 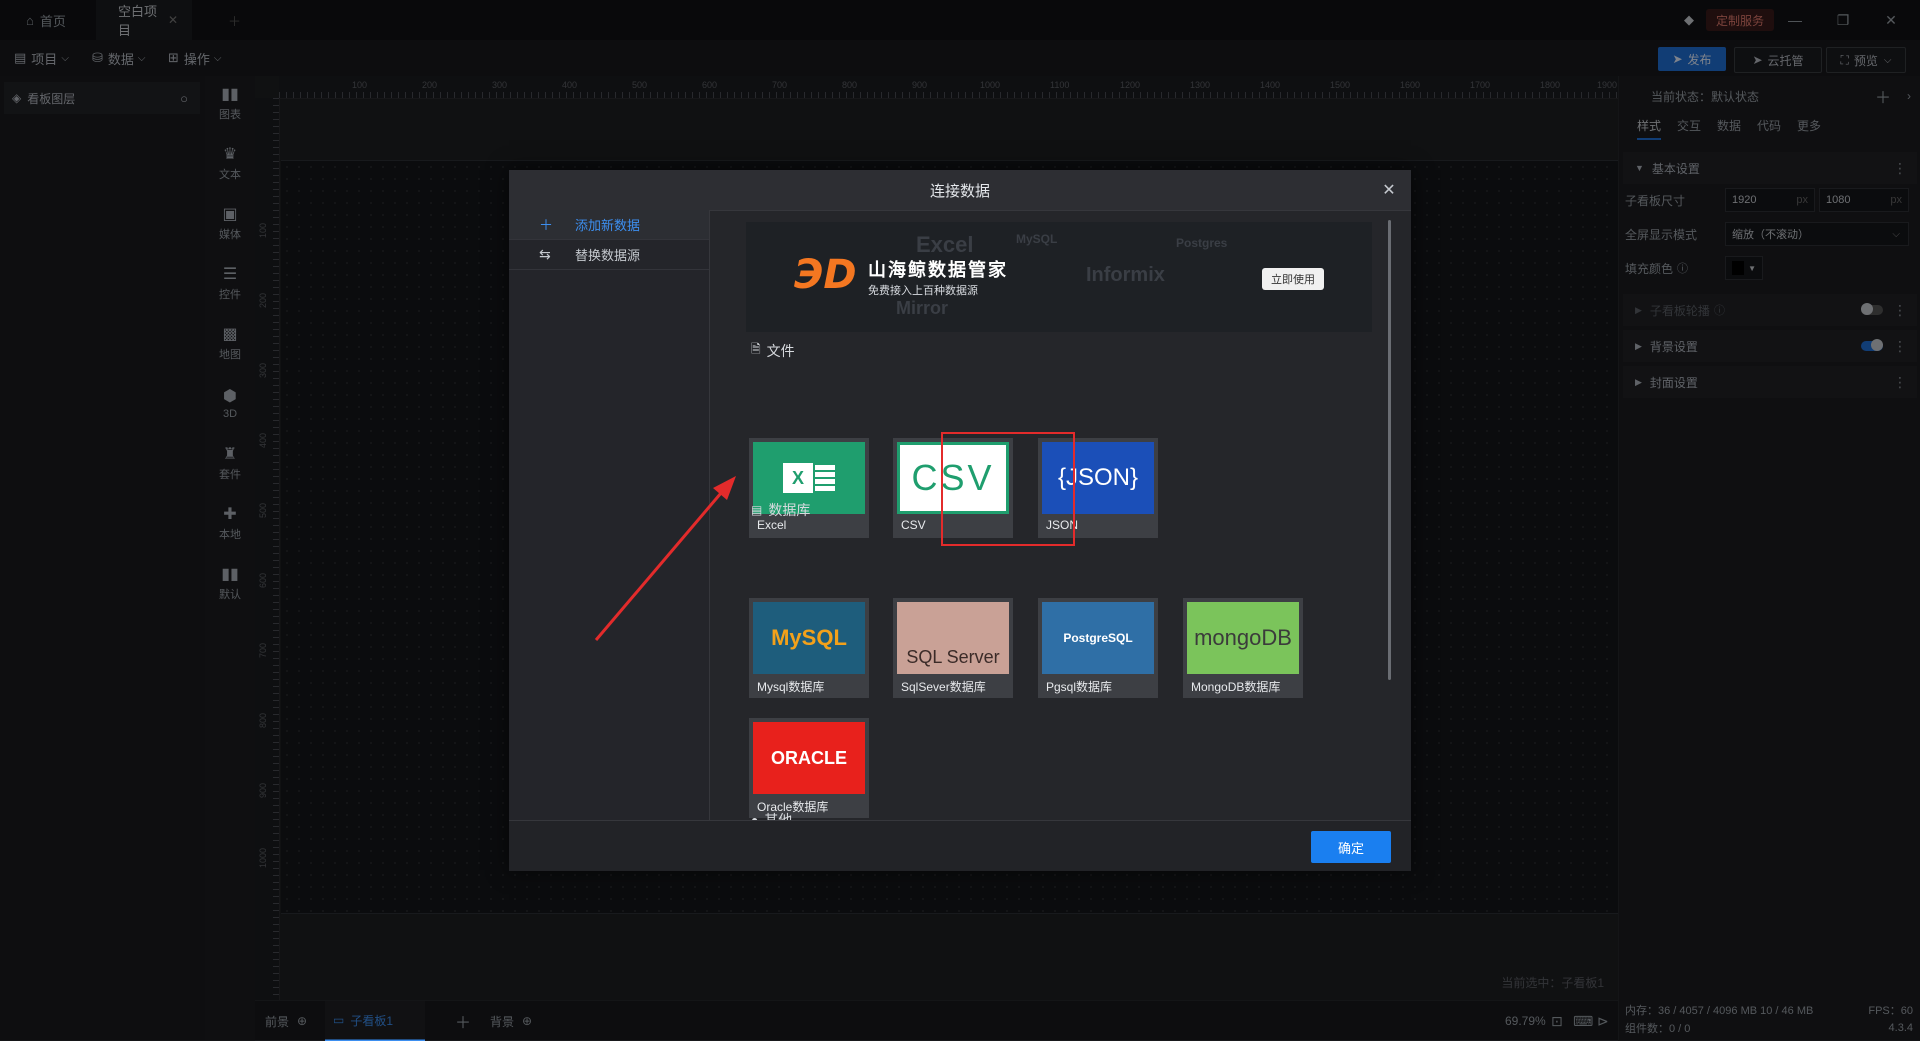 What do you see at coordinates (809, 758) in the screenshot?
I see `oracle-icon: ORACLE` at bounding box center [809, 758].